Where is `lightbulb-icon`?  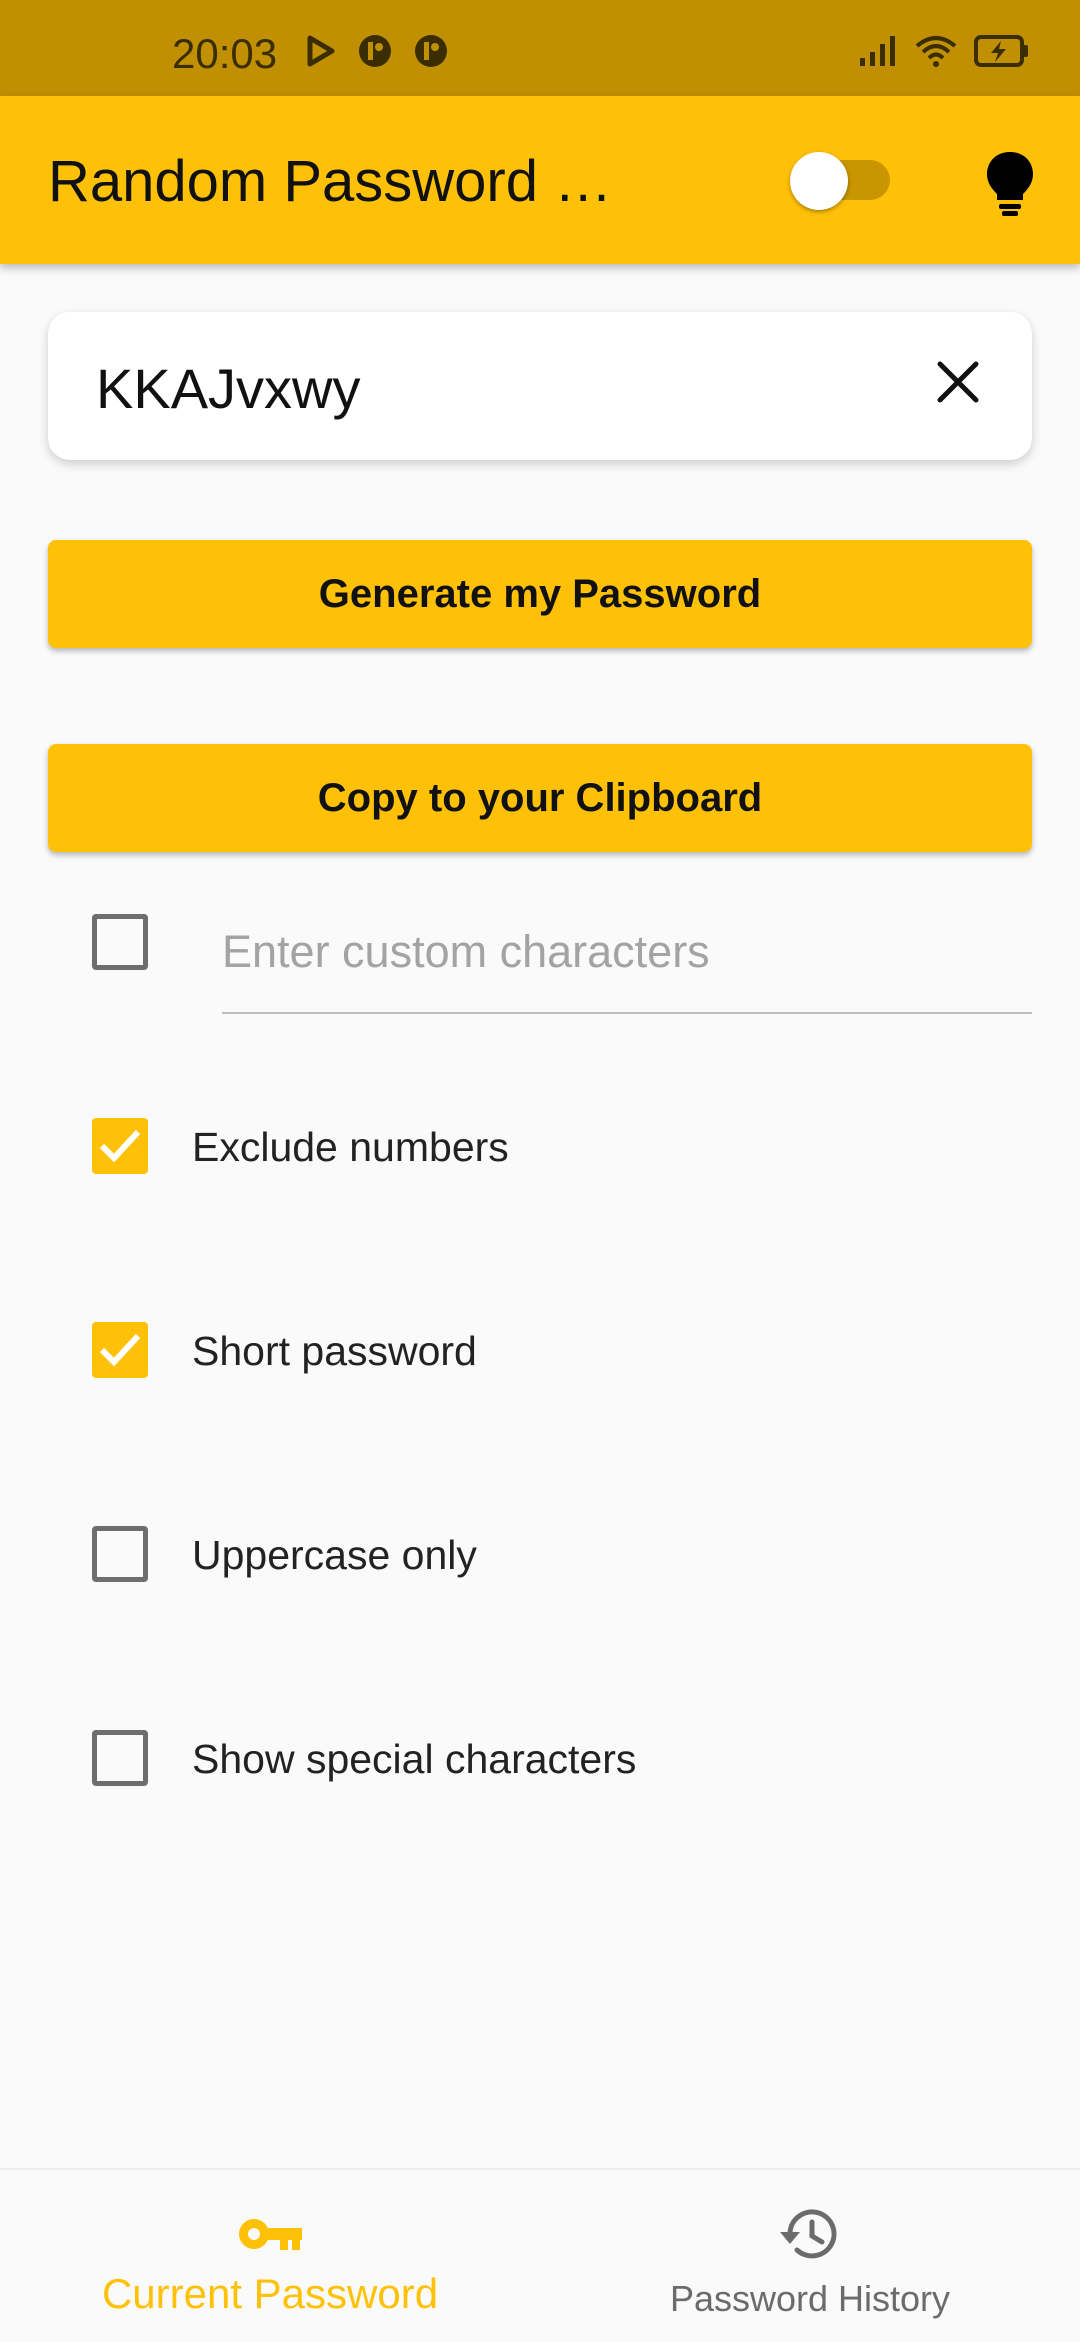 lightbulb-icon is located at coordinates (1010, 183).